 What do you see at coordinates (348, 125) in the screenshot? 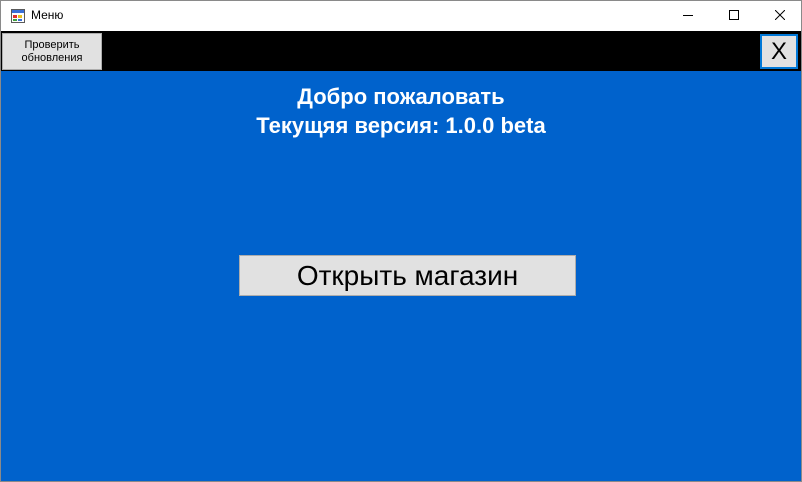
I see `version-label: Текущяя версия:` at bounding box center [348, 125].